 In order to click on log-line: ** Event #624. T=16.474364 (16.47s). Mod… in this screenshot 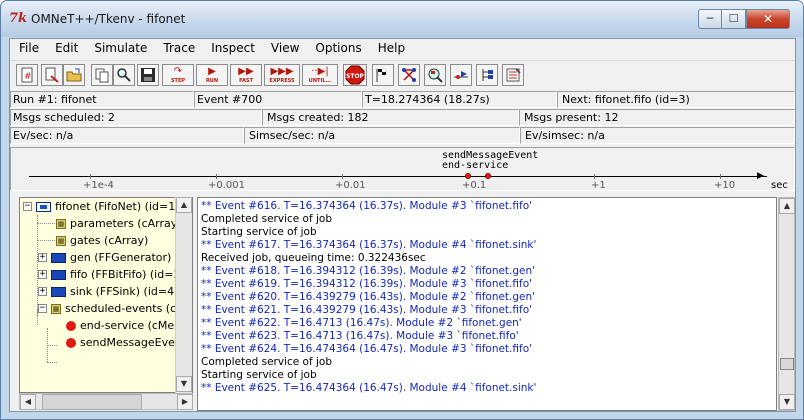, I will do `click(367, 349)`.